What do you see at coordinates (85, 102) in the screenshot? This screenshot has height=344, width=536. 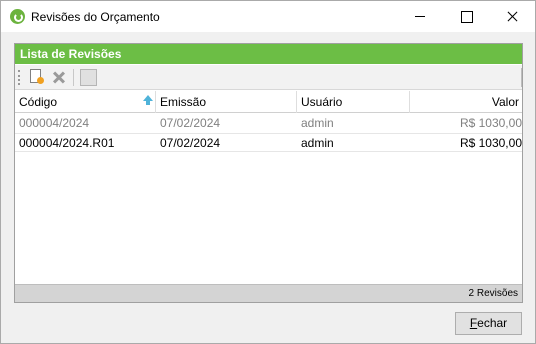 I see `column-header-codigo: Código` at bounding box center [85, 102].